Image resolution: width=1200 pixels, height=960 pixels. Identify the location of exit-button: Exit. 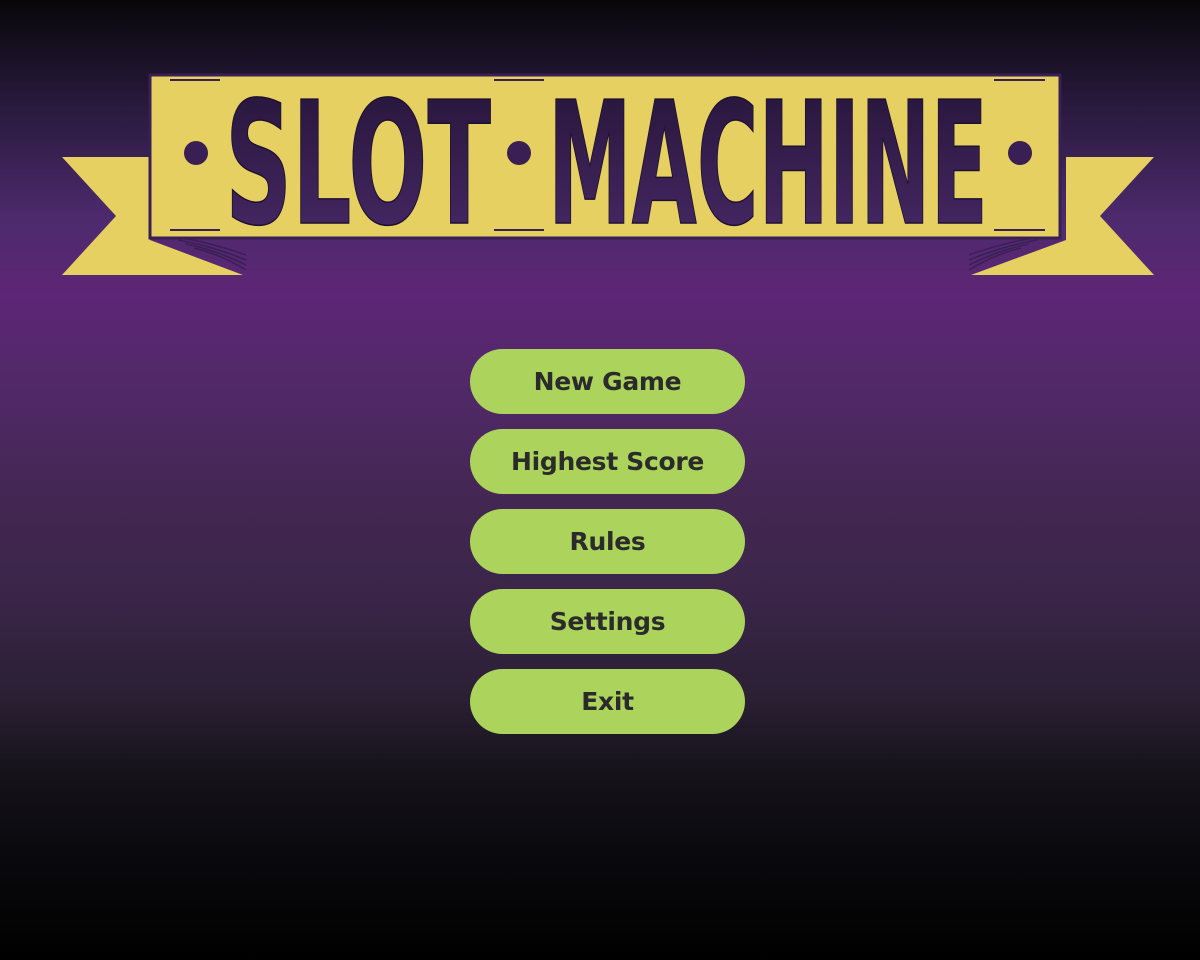
(607, 701).